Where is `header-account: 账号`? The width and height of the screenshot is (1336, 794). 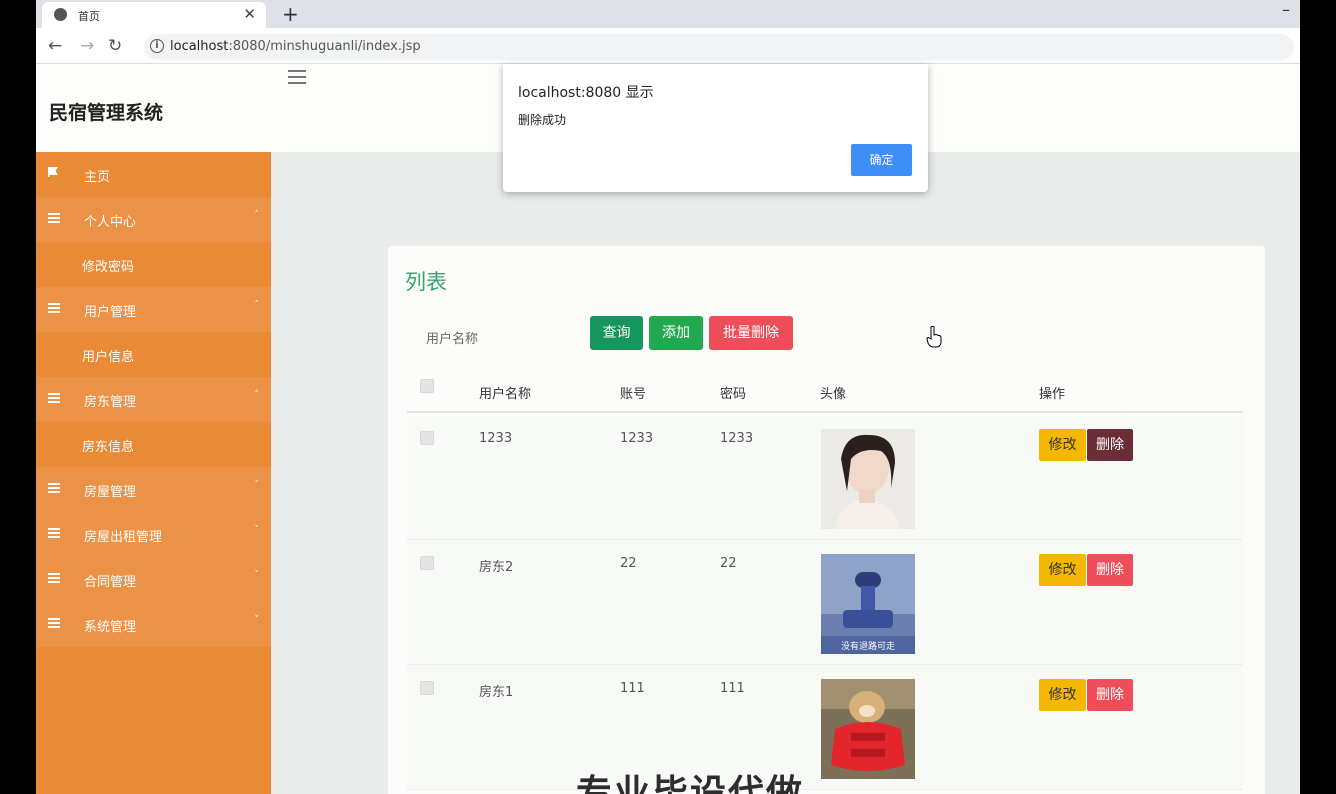 header-account: 账号 is located at coordinates (633, 394).